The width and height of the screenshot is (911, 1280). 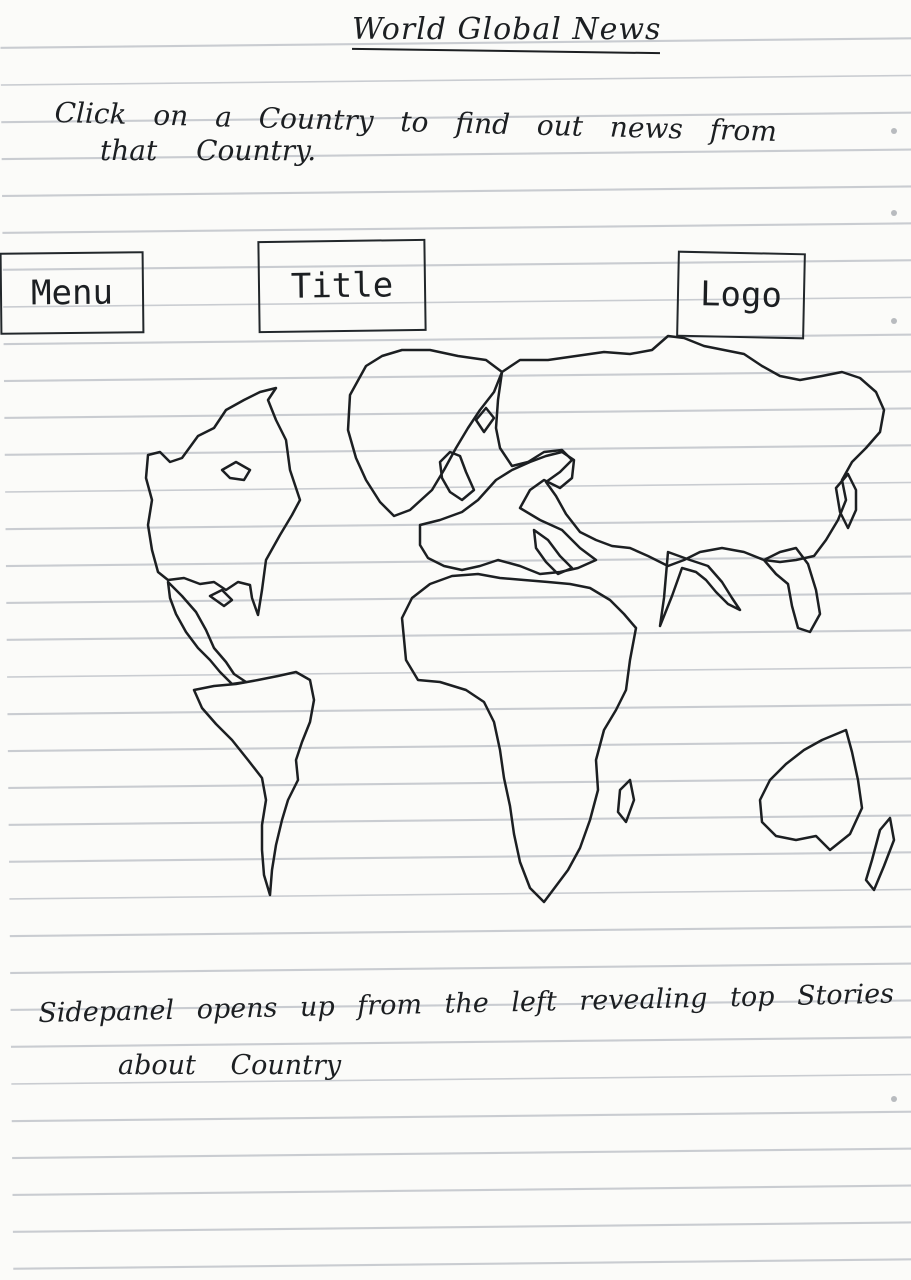 I want to click on italy-country, so click(x=553, y=552).